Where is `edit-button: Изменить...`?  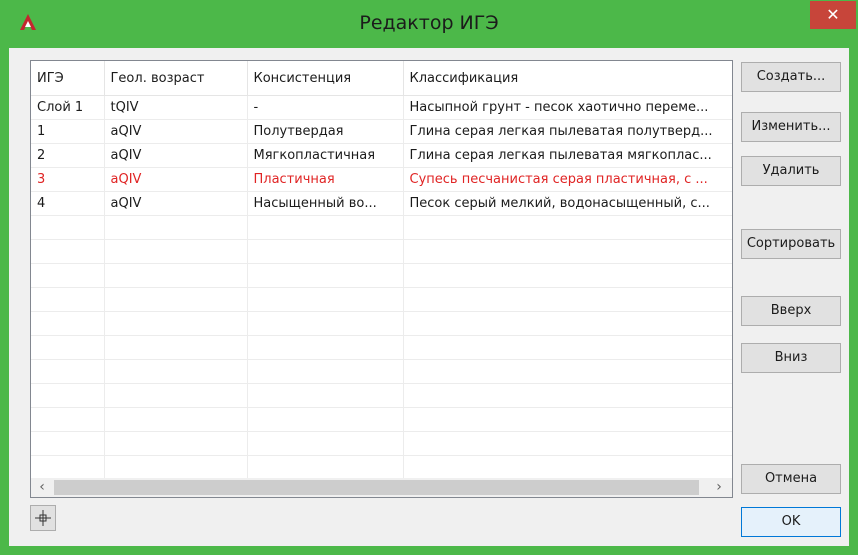
edit-button: Изменить... is located at coordinates (791, 127).